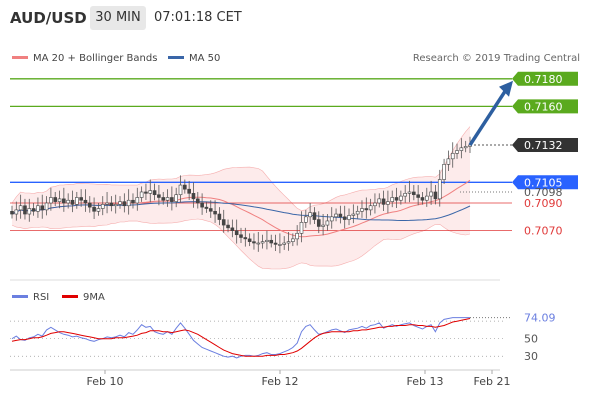  Describe the element at coordinates (70, 296) in the screenshot. I see `ma9-legend-swatch` at that location.